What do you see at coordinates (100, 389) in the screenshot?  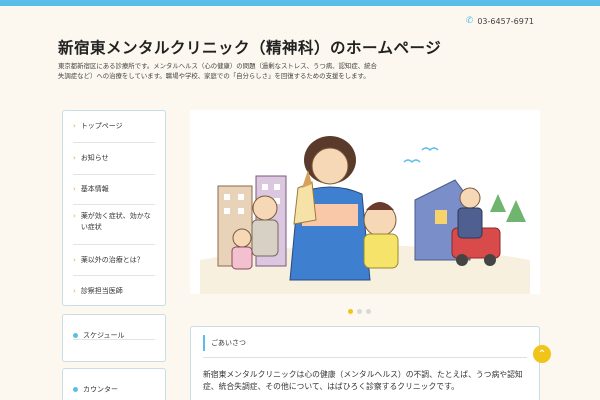 I see `counter-heading: カウンター` at bounding box center [100, 389].